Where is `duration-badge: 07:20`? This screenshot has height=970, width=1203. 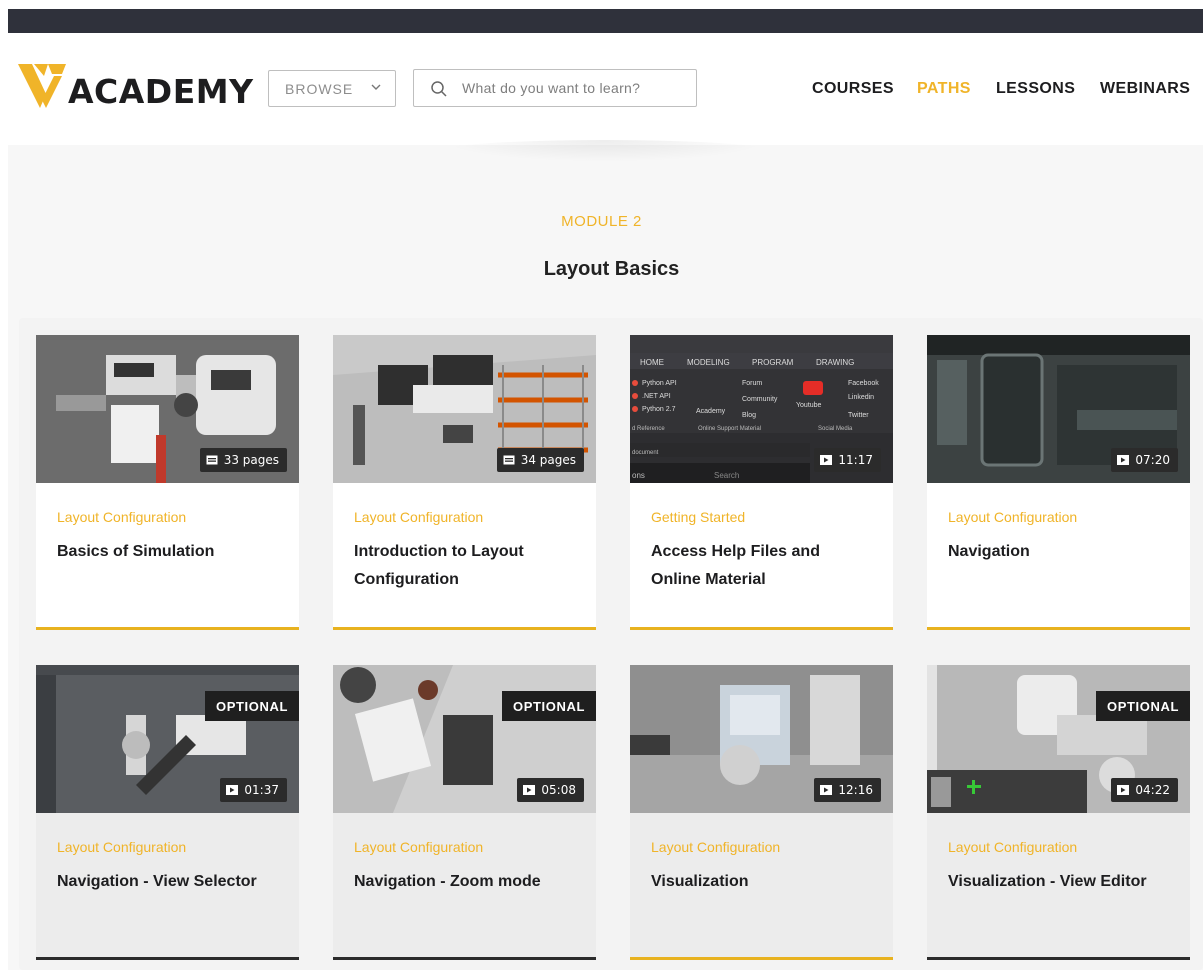
duration-badge: 07:20 is located at coordinates (1144, 460).